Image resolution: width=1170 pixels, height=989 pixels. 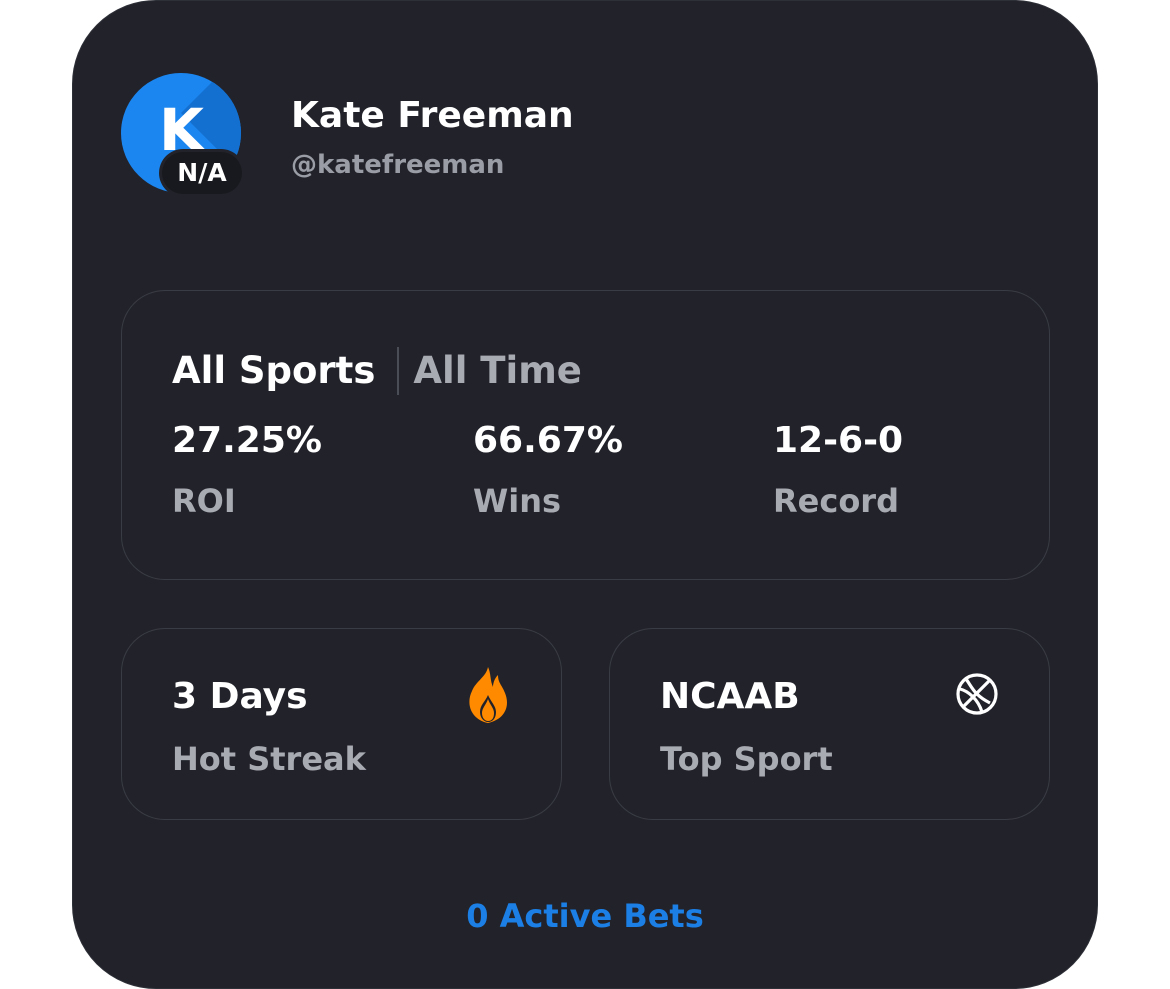 I want to click on fire-icon, so click(x=488, y=695).